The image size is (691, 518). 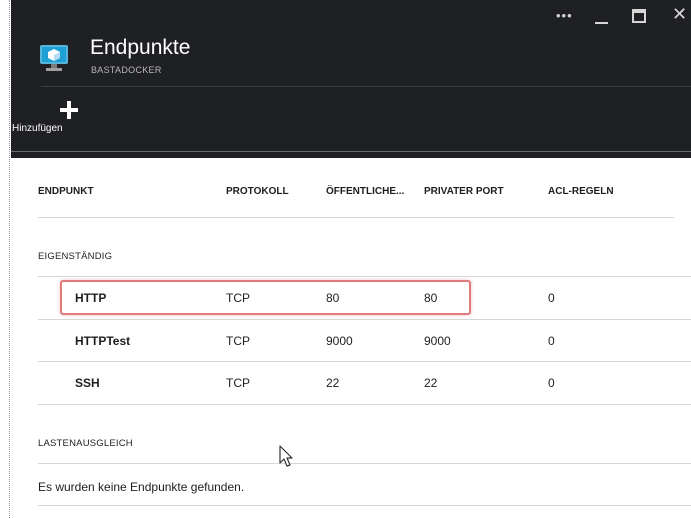 What do you see at coordinates (464, 191) in the screenshot?
I see `column-header-private-port: PRIVATER PORT` at bounding box center [464, 191].